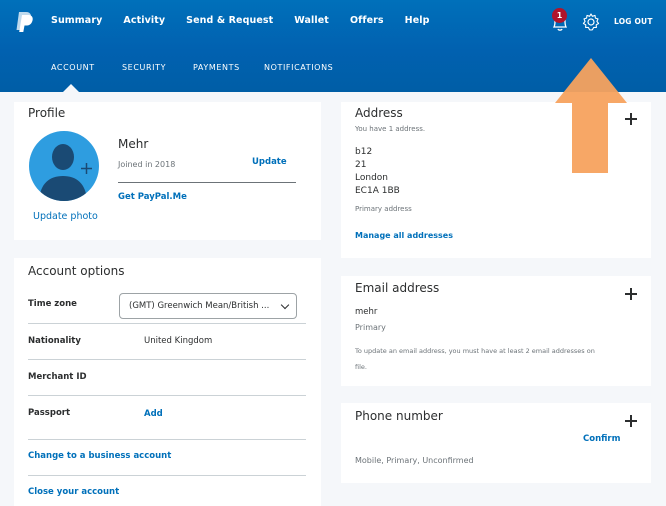 The width and height of the screenshot is (666, 506). I want to click on manage-addresses-link: Manage all addresses, so click(404, 235).